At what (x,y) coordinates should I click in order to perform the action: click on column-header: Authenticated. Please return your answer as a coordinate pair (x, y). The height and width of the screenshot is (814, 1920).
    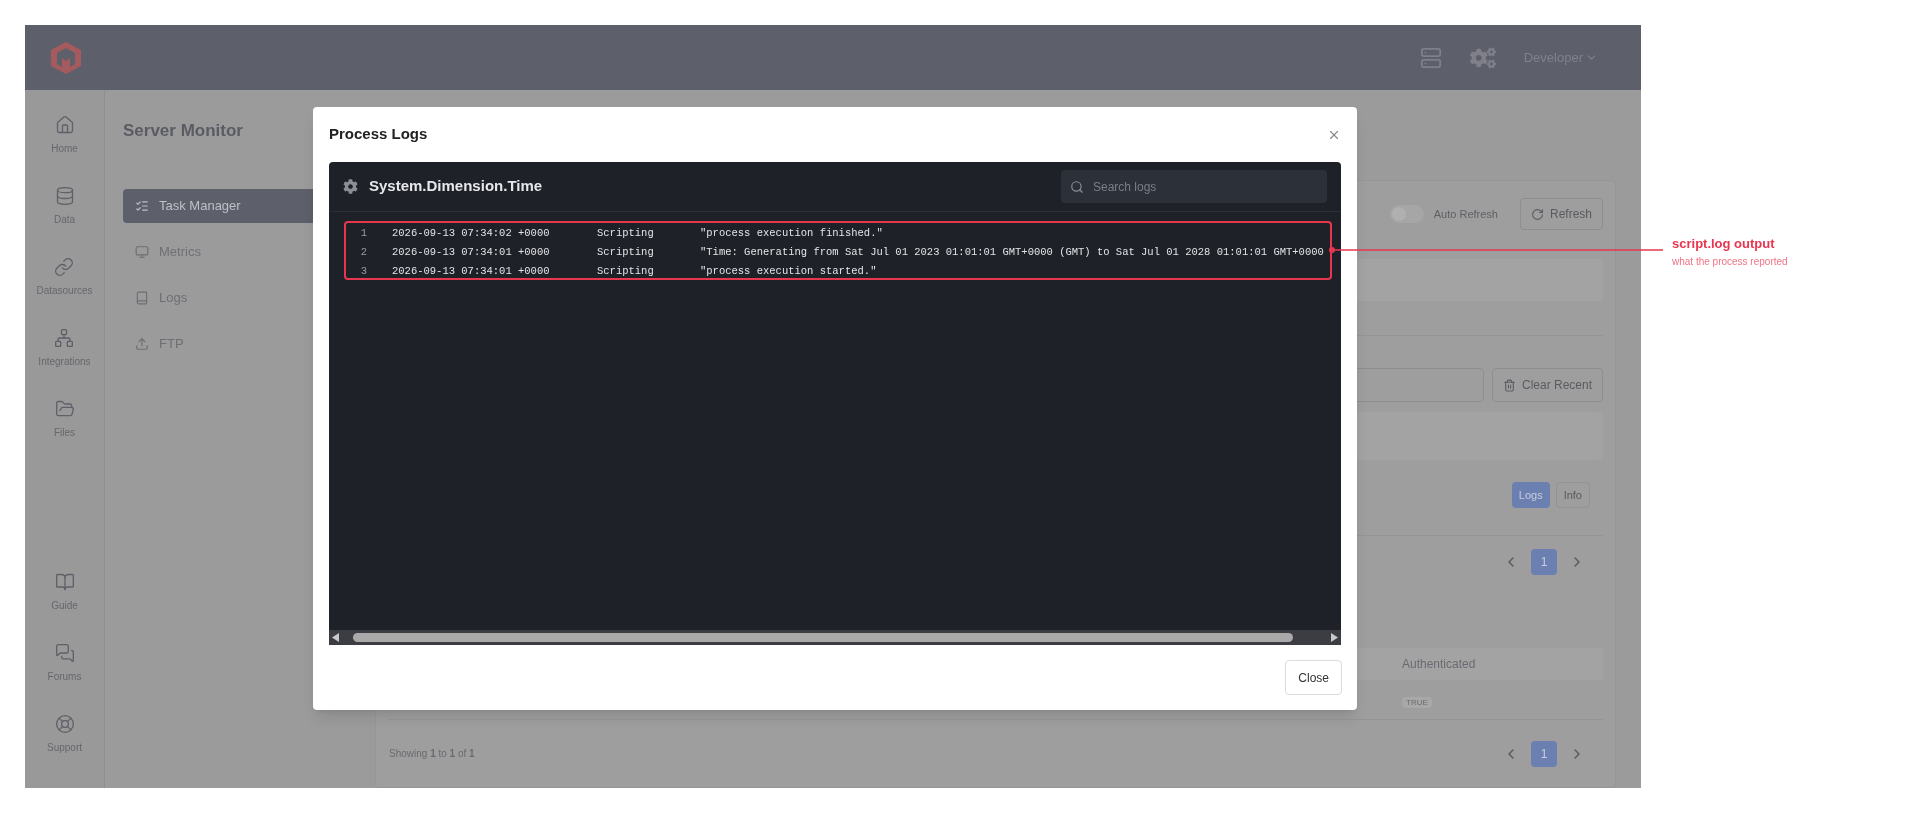
    Looking at the image, I should click on (1439, 664).